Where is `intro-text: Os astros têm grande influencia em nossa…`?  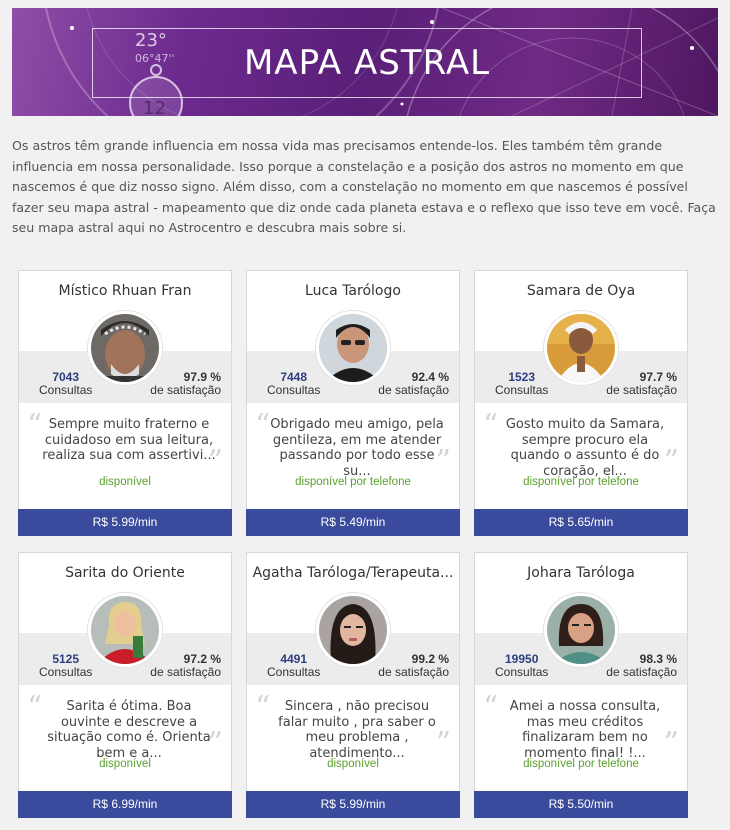
intro-text: Os astros têm grande influencia em nossa… is located at coordinates (364, 186).